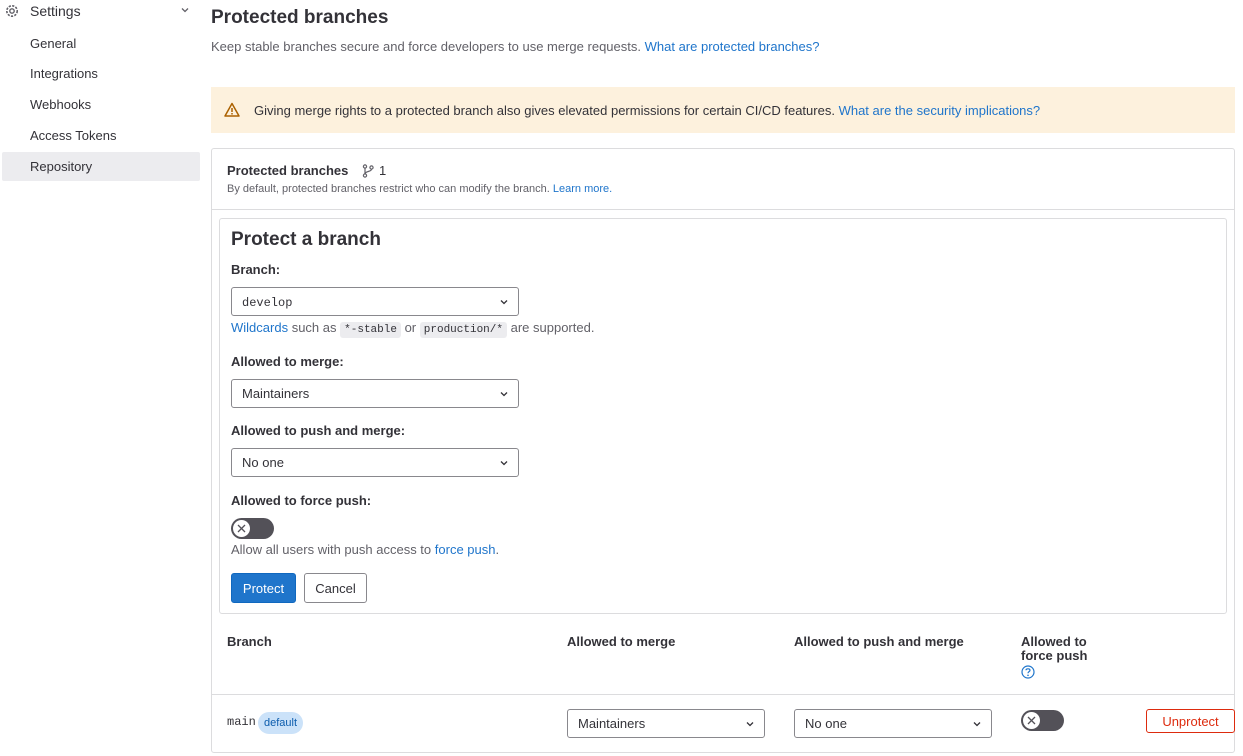  Describe the element at coordinates (101, 43) in the screenshot. I see `sidebar-item-general: General` at that location.